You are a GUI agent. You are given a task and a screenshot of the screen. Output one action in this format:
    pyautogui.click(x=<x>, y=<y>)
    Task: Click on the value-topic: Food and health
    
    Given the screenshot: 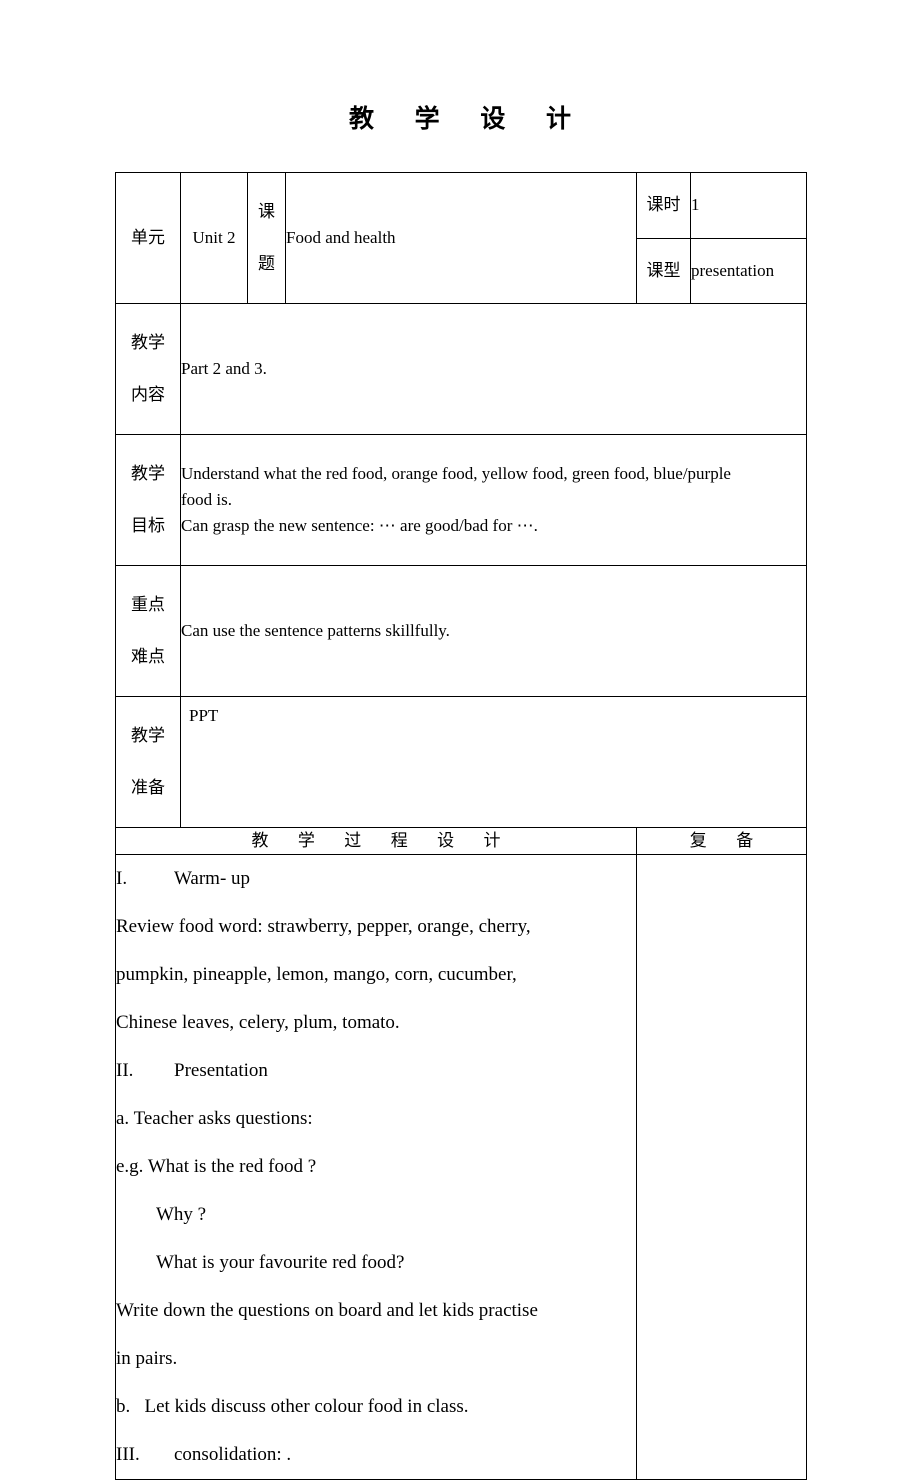 What is the action you would take?
    pyautogui.click(x=461, y=238)
    